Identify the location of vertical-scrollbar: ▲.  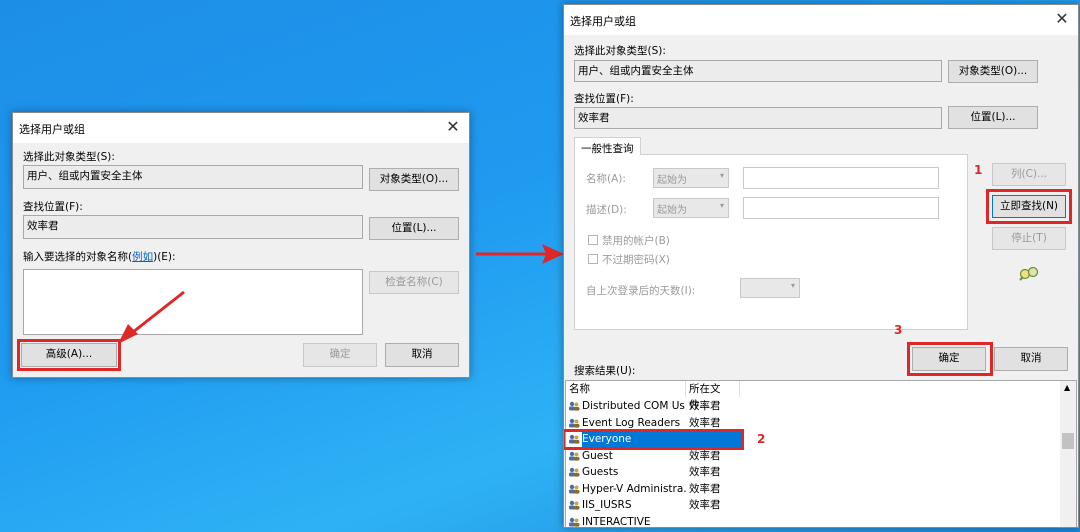
(1068, 454).